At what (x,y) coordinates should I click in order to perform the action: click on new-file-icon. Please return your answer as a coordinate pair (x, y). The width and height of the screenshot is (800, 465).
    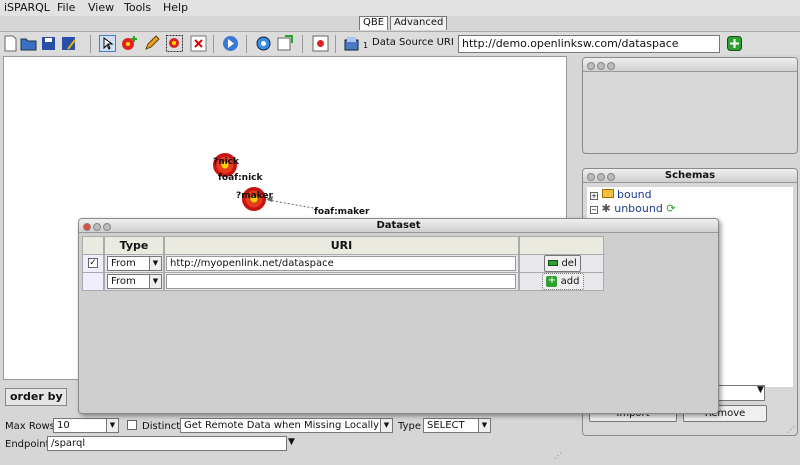
    Looking at the image, I should click on (10, 43).